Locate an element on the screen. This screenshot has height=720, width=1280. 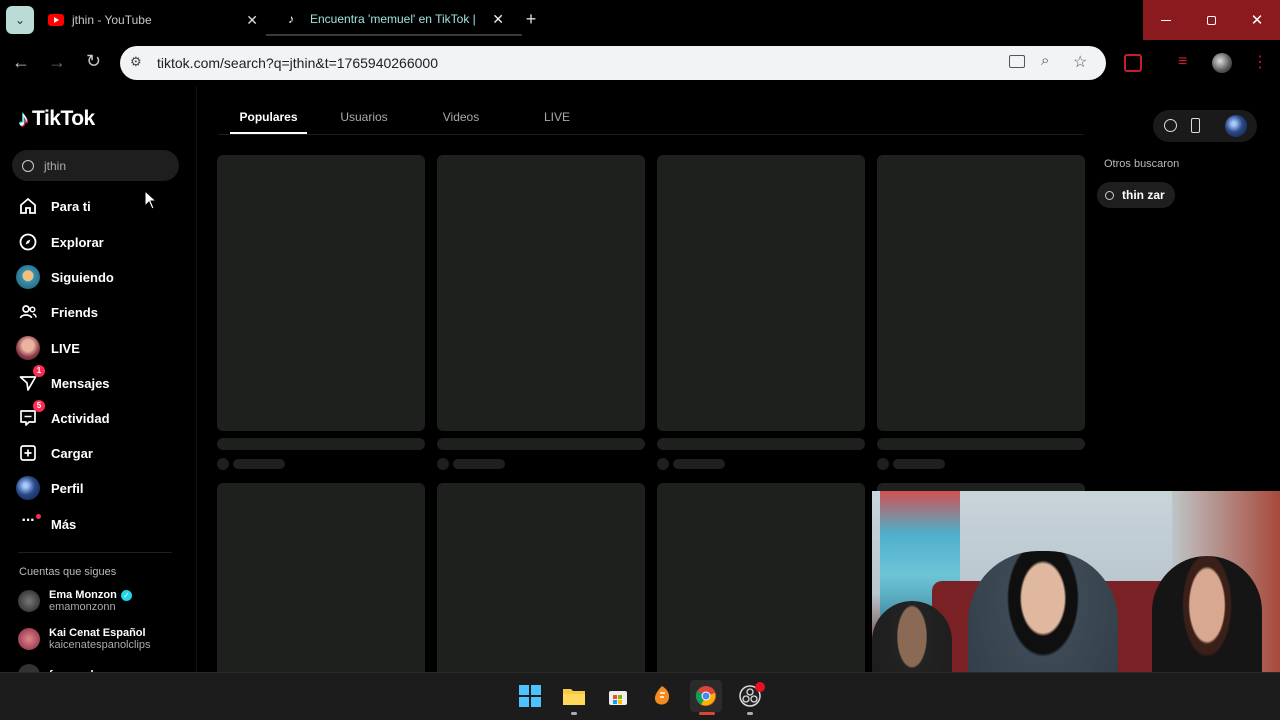
upload-plus-icon is located at coordinates (28, 453).